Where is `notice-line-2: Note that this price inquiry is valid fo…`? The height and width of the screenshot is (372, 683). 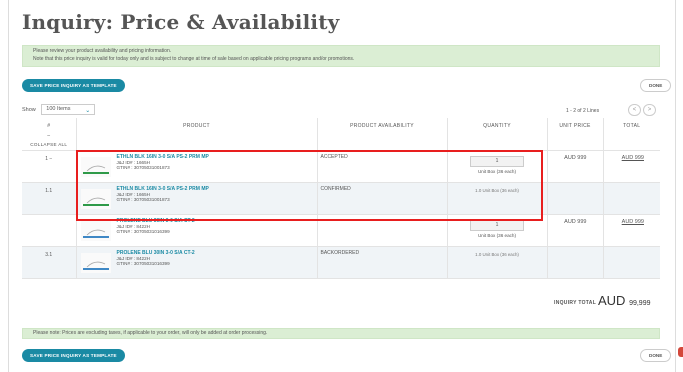
notice-line-2: Note that this price inquiry is valid fo… is located at coordinates (194, 58).